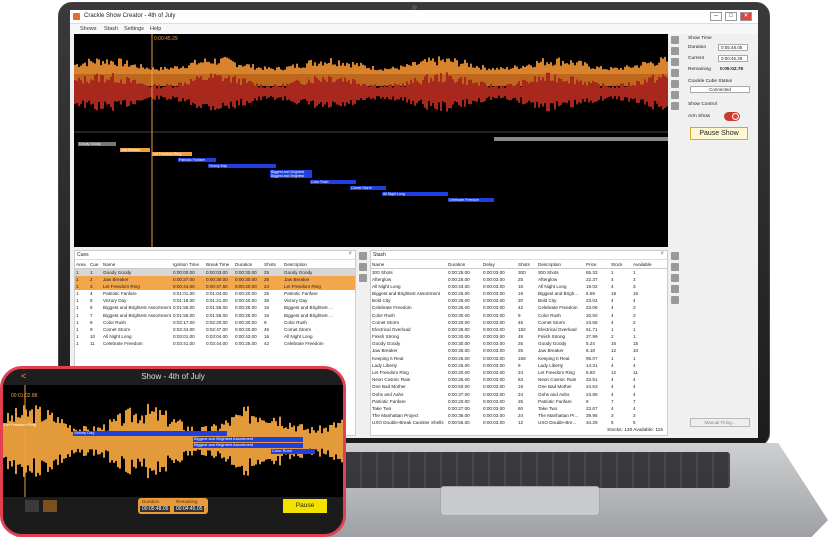 This screenshot has height=537, width=828. Describe the element at coordinates (464, 265) in the screenshot. I see `stash-col-header: Duration` at that location.